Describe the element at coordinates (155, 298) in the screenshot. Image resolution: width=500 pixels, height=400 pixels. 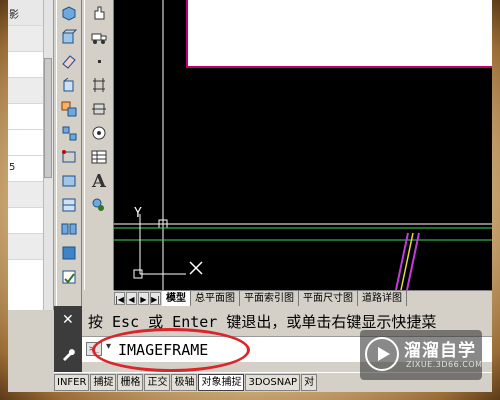
I see `tab-nav-last: ▶|` at that location.